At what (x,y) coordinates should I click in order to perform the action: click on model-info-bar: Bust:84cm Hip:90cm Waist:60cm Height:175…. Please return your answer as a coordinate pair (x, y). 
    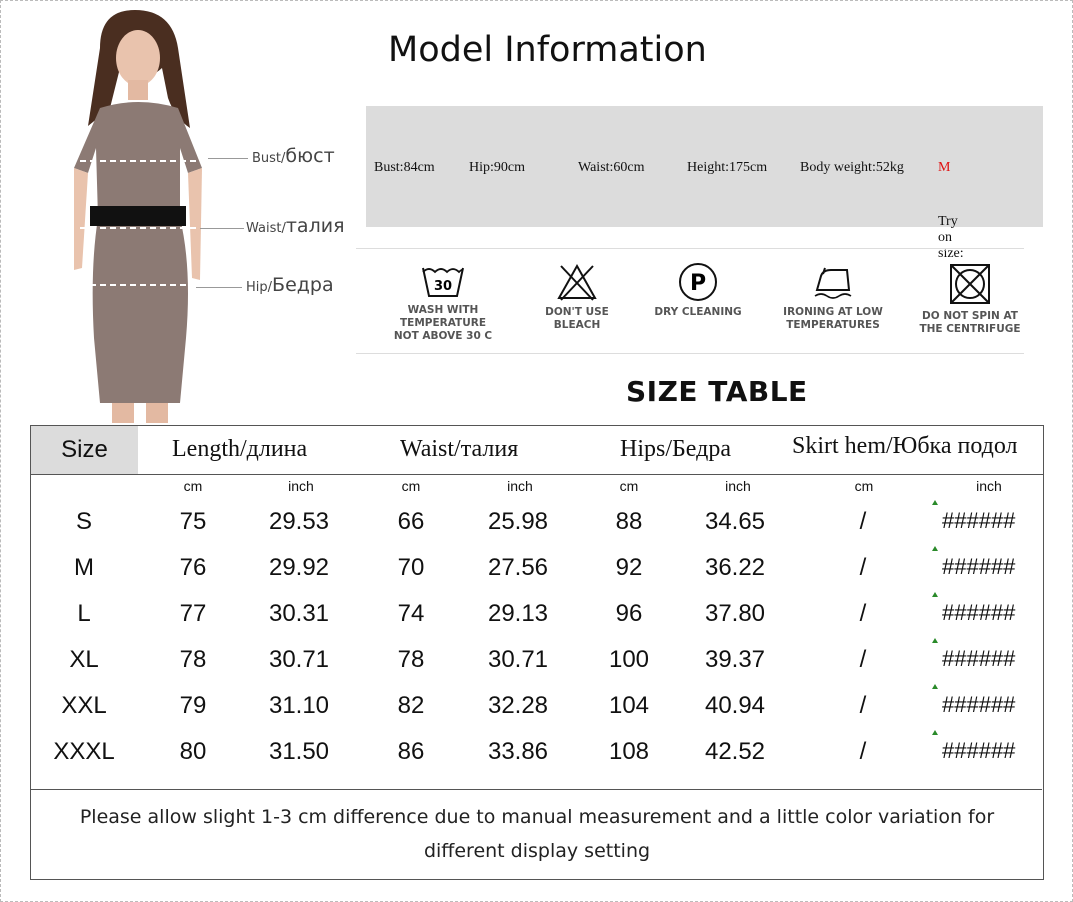
    Looking at the image, I should click on (704, 183).